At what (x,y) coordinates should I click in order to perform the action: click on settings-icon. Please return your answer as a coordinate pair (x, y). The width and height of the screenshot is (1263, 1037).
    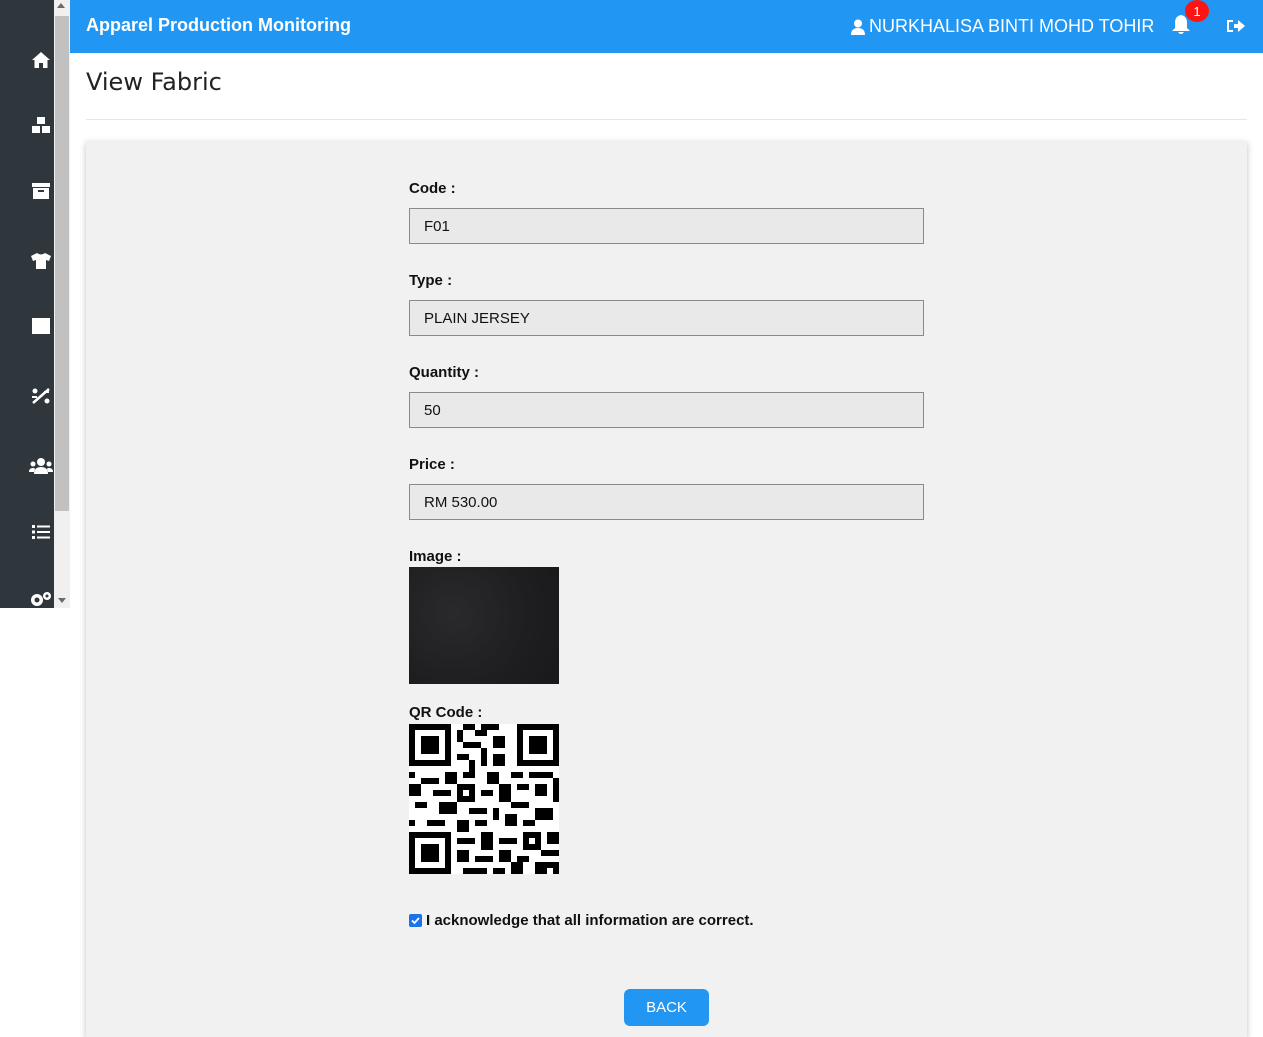
    Looking at the image, I should click on (41, 599).